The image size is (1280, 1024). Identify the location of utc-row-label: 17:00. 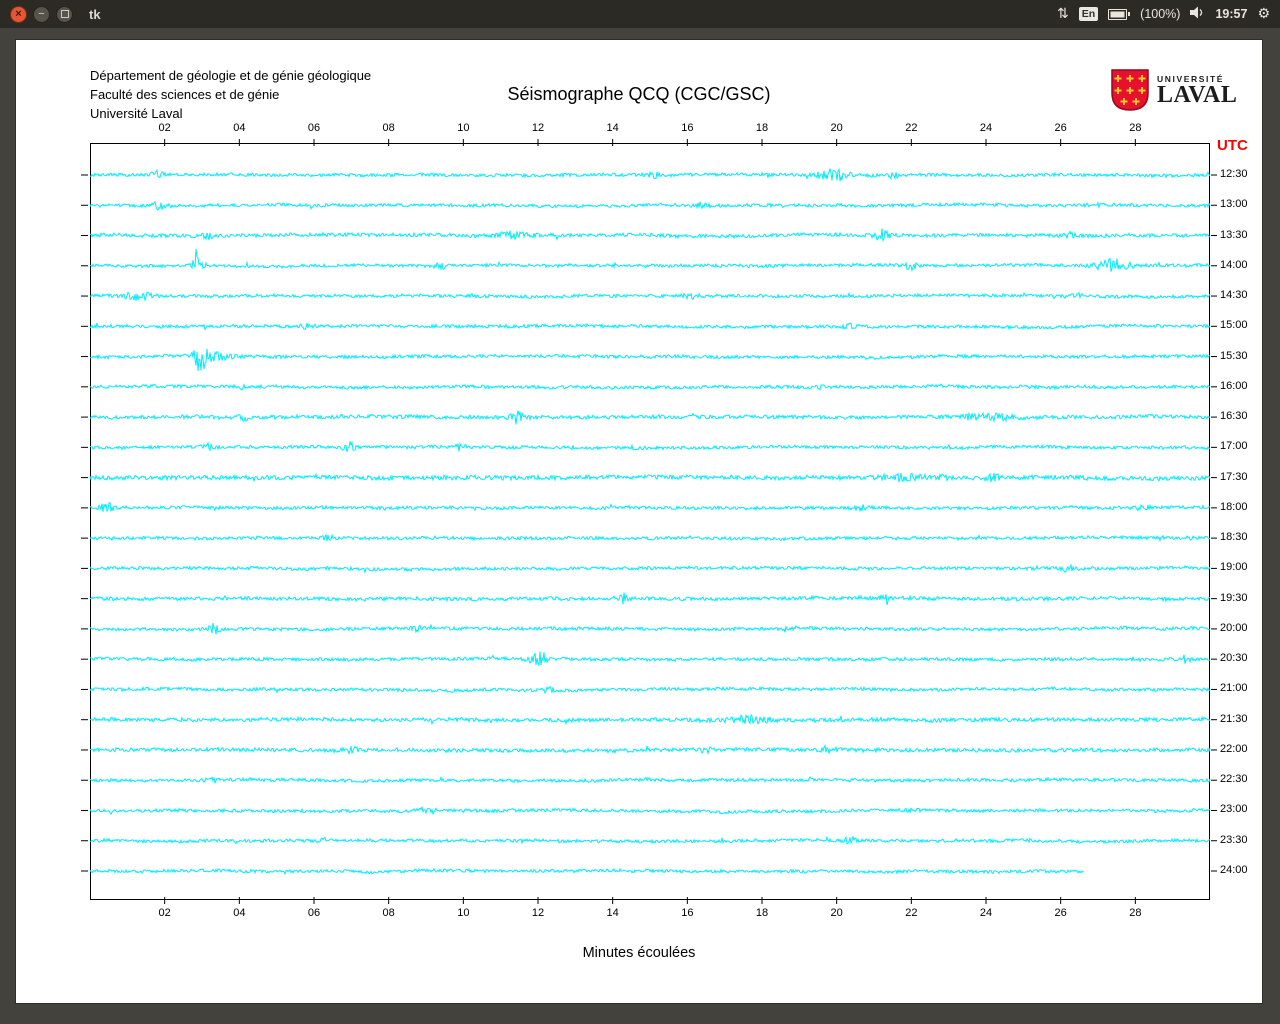
(1234, 446).